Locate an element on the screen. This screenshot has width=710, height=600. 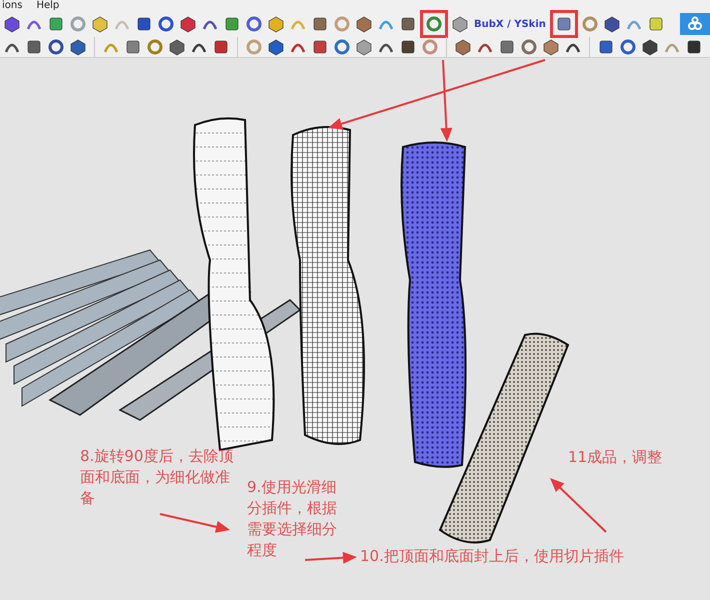
menu-item: Help is located at coordinates (48, 6).